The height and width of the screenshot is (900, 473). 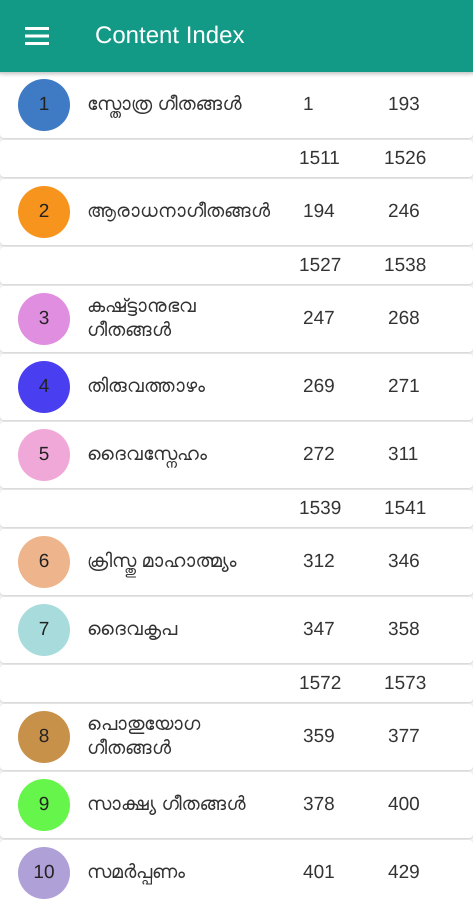 What do you see at coordinates (236, 265) in the screenshot?
I see `range-row: 1527 1538` at bounding box center [236, 265].